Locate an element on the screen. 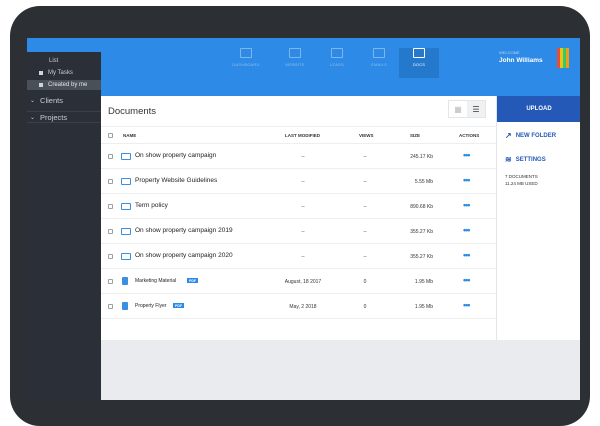 This screenshot has width=600, height=426. document-count: 7 DOCUMENTS is located at coordinates (521, 176).